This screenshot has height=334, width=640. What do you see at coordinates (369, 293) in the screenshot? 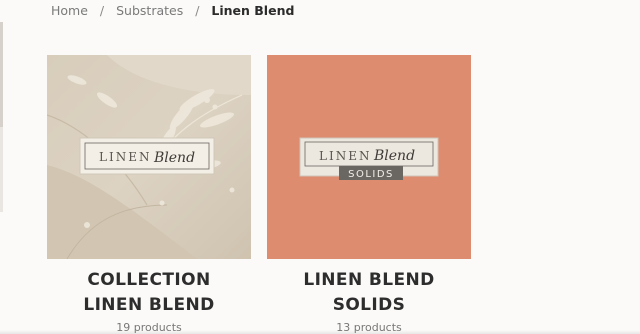
I see `collection-title: LINEN BLEND SOLIDS` at bounding box center [369, 293].